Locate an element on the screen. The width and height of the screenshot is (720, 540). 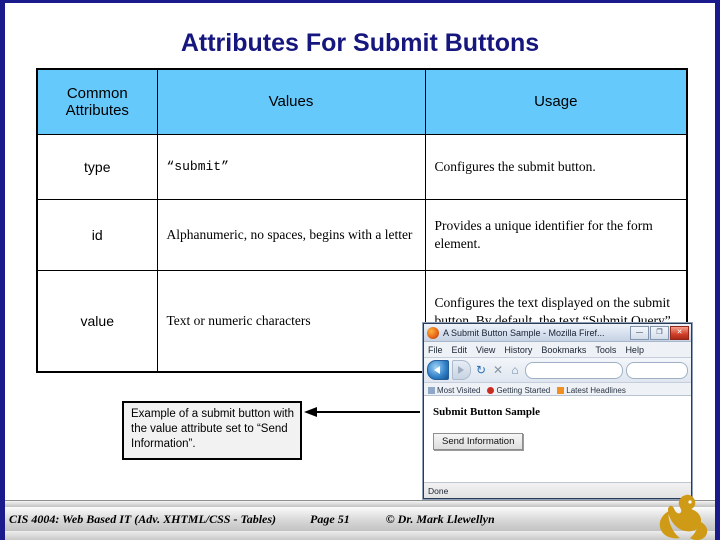
forward-icon is located at coordinates (461, 370).